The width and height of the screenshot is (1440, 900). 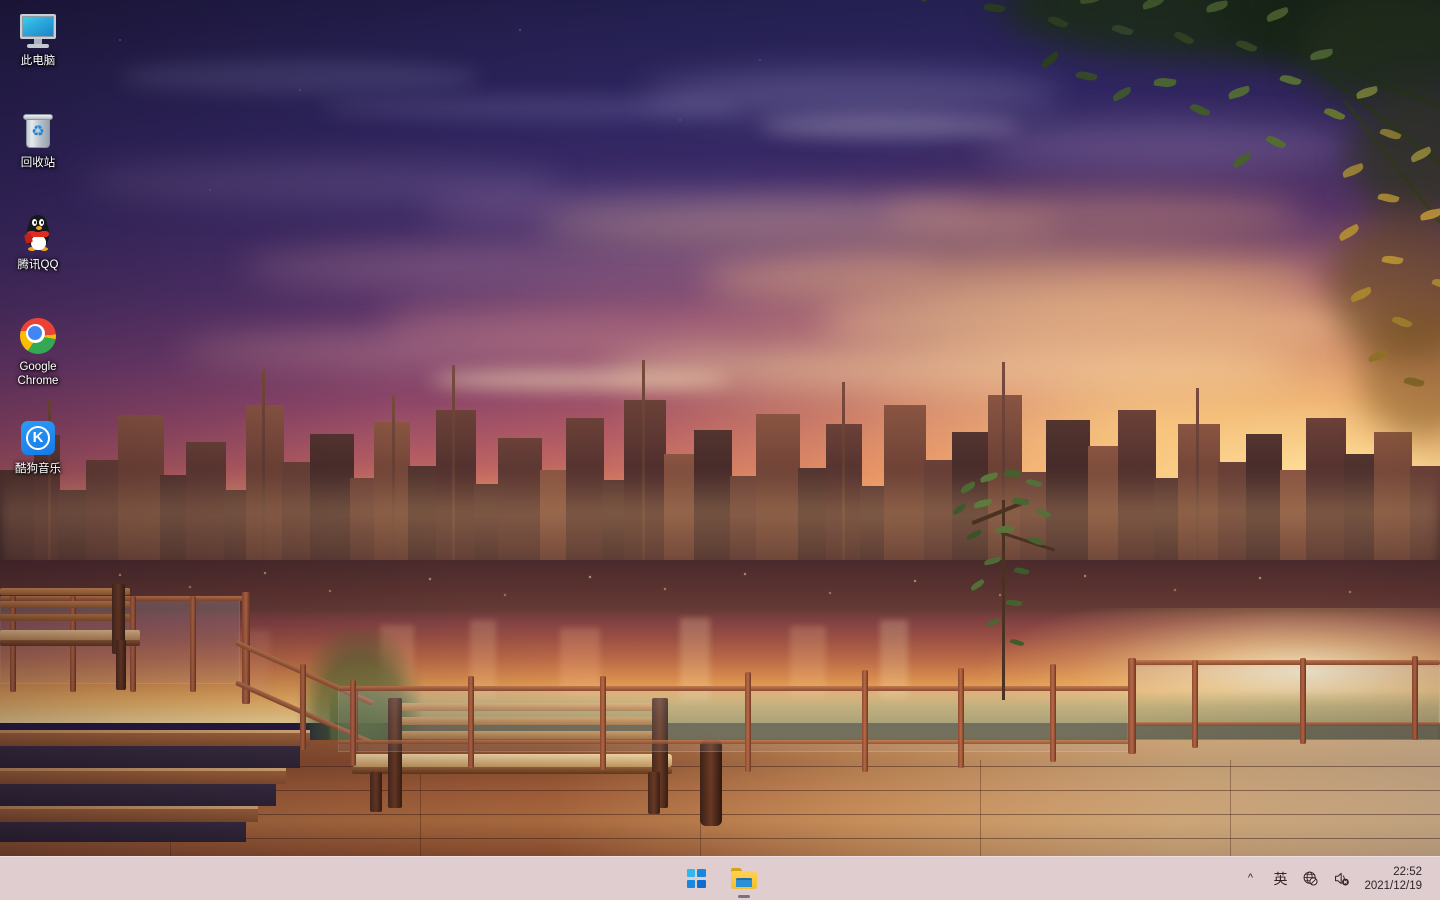 I want to click on network-globe-no-internet-icon, so click(x=1311, y=878).